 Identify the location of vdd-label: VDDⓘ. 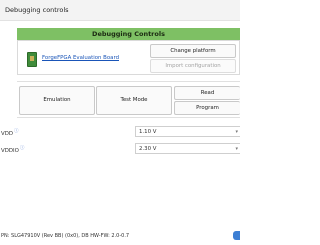
(10, 133).